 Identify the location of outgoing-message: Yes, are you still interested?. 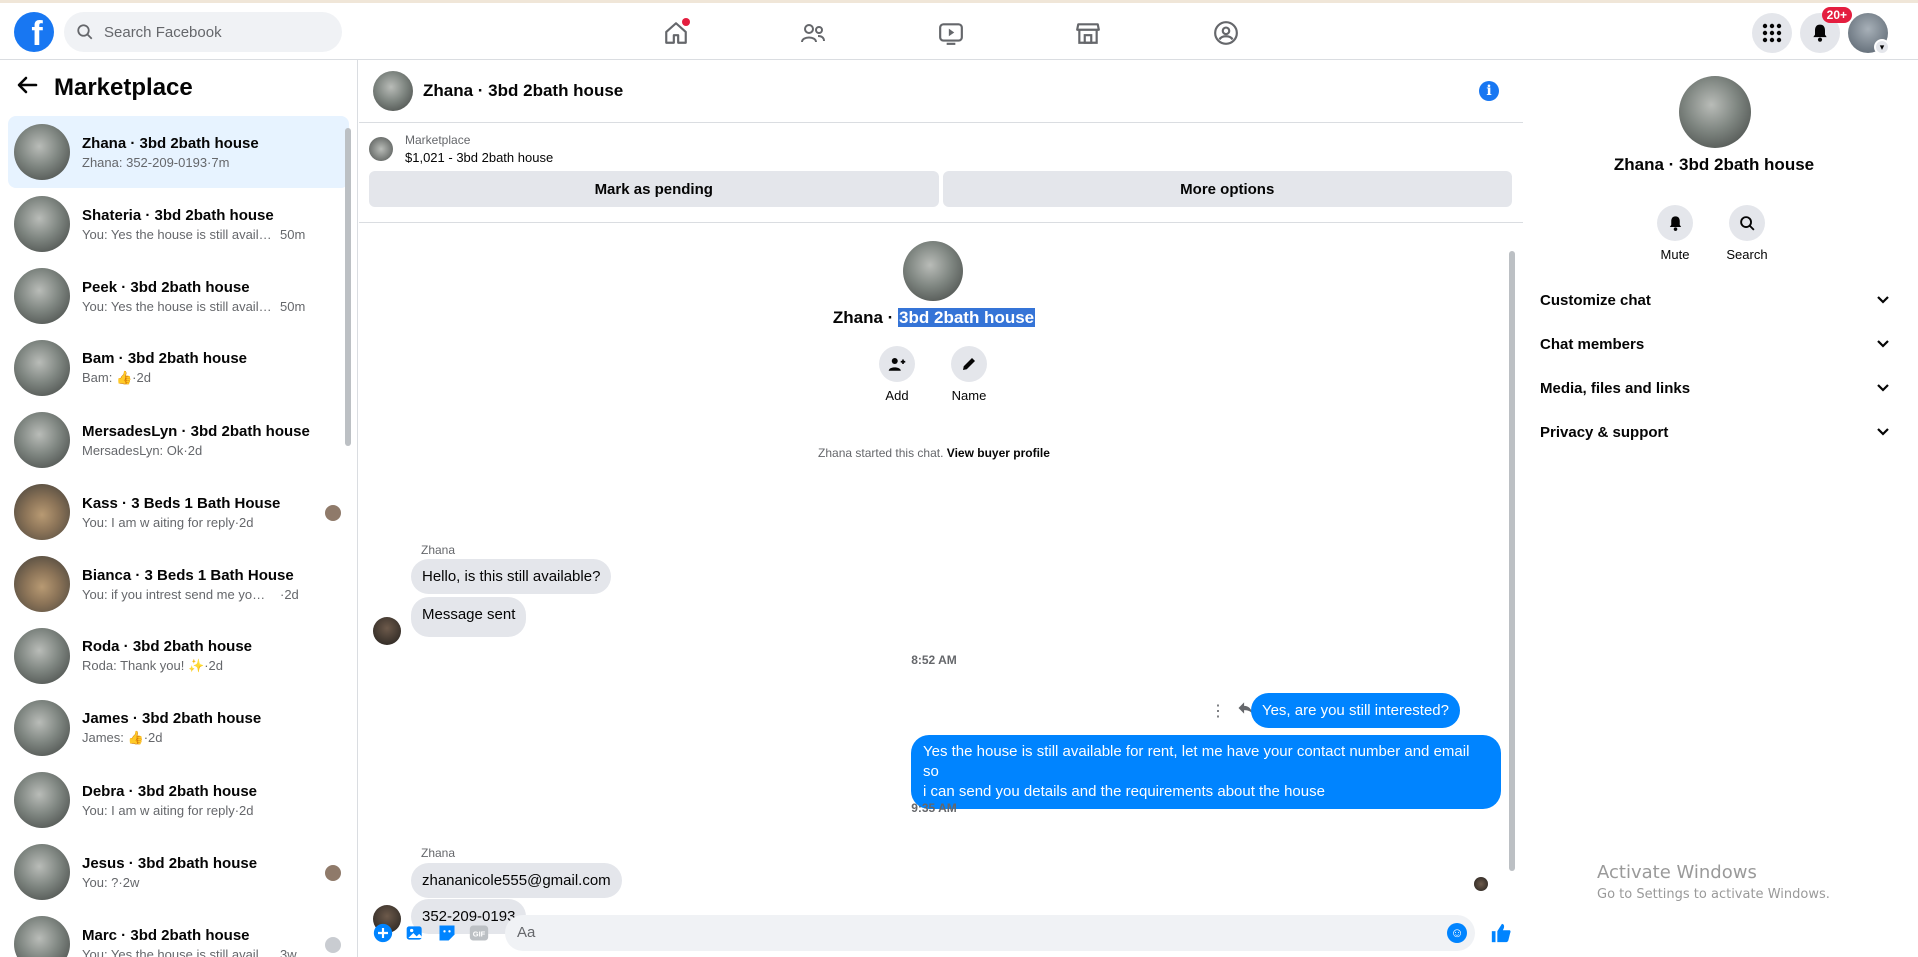
(1355, 710).